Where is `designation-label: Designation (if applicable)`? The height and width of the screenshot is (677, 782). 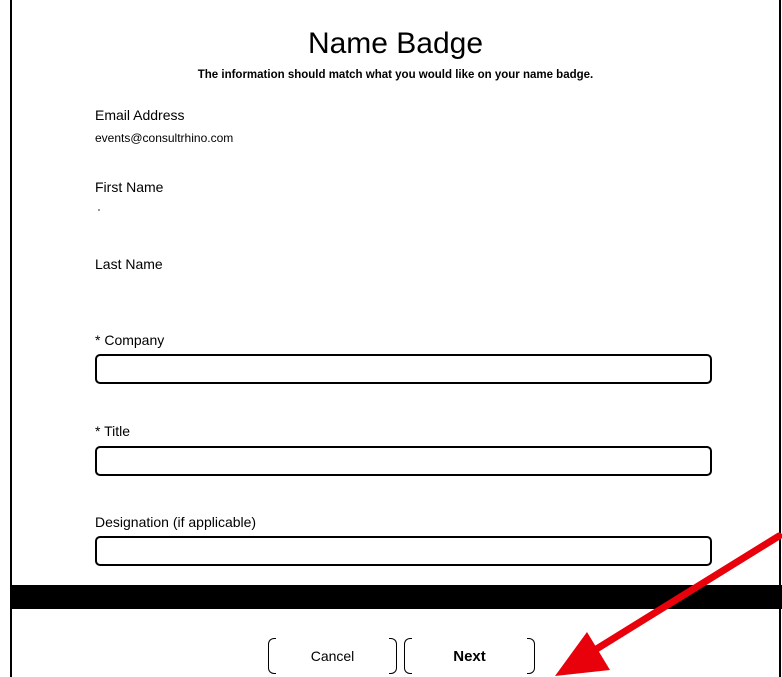 designation-label: Designation (if applicable) is located at coordinates (176, 522).